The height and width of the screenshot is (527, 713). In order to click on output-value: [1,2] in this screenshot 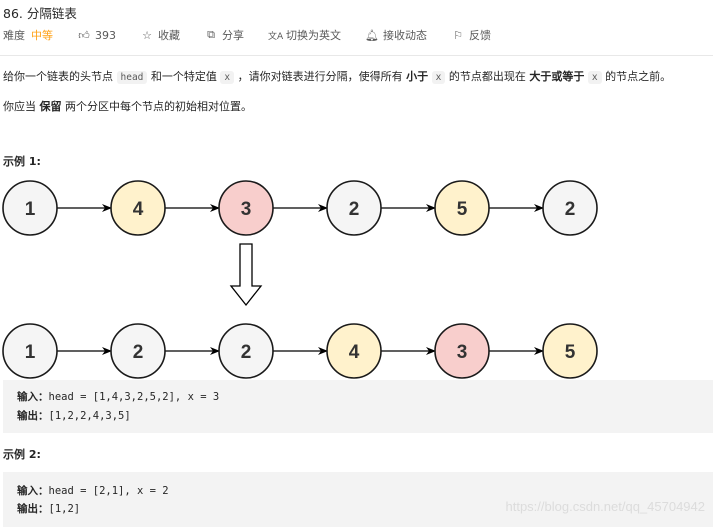, I will do `click(64, 509)`.